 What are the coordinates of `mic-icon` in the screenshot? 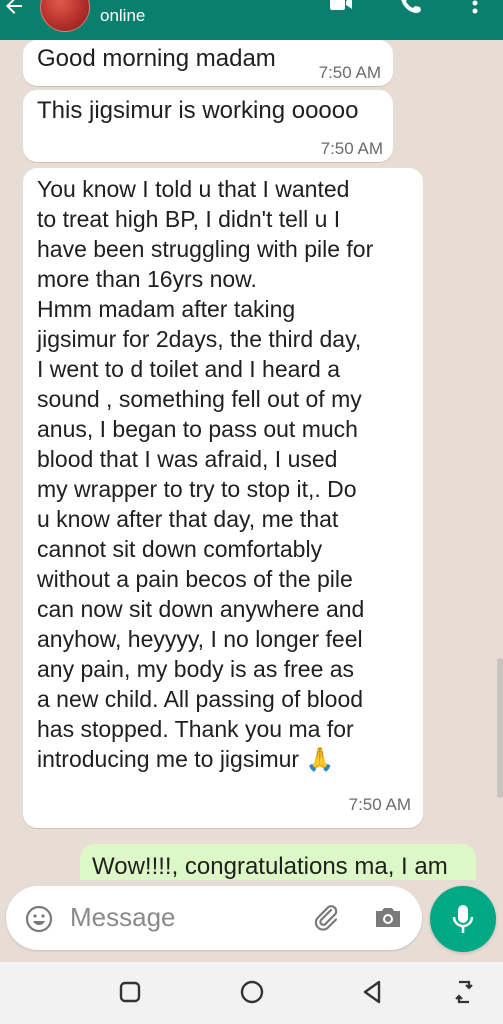 It's located at (463, 919).